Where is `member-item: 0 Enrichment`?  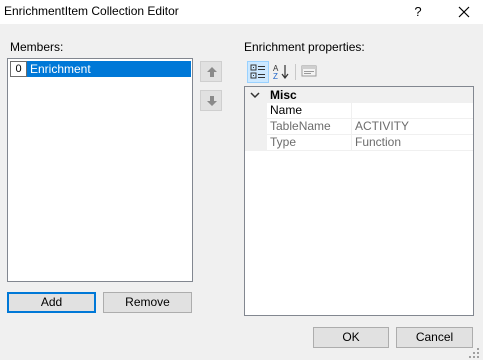 member-item: 0 Enrichment is located at coordinates (100, 69).